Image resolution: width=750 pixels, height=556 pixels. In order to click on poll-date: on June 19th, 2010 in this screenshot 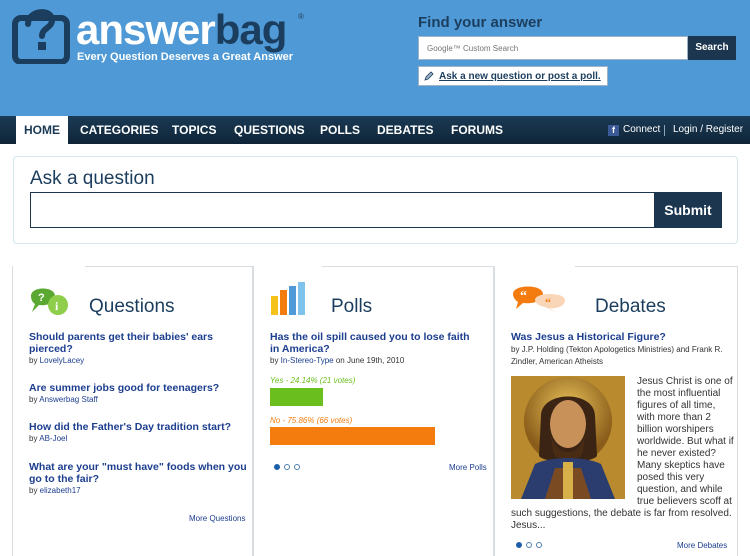, I will do `click(369, 360)`.